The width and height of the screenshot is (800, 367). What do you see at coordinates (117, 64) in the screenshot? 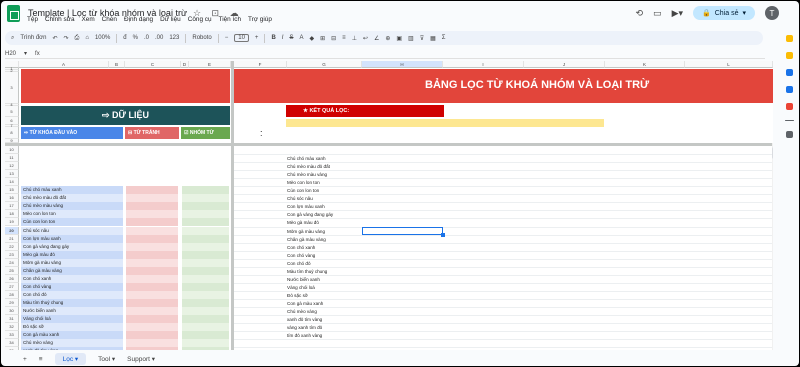
I see `column-header: B` at bounding box center [117, 64].